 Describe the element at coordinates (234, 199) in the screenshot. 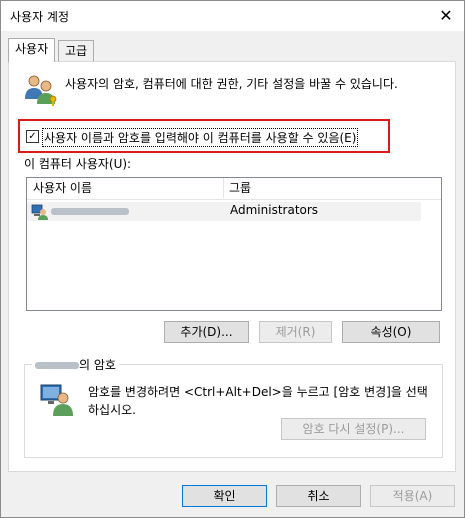

I see `header-divider` at that location.